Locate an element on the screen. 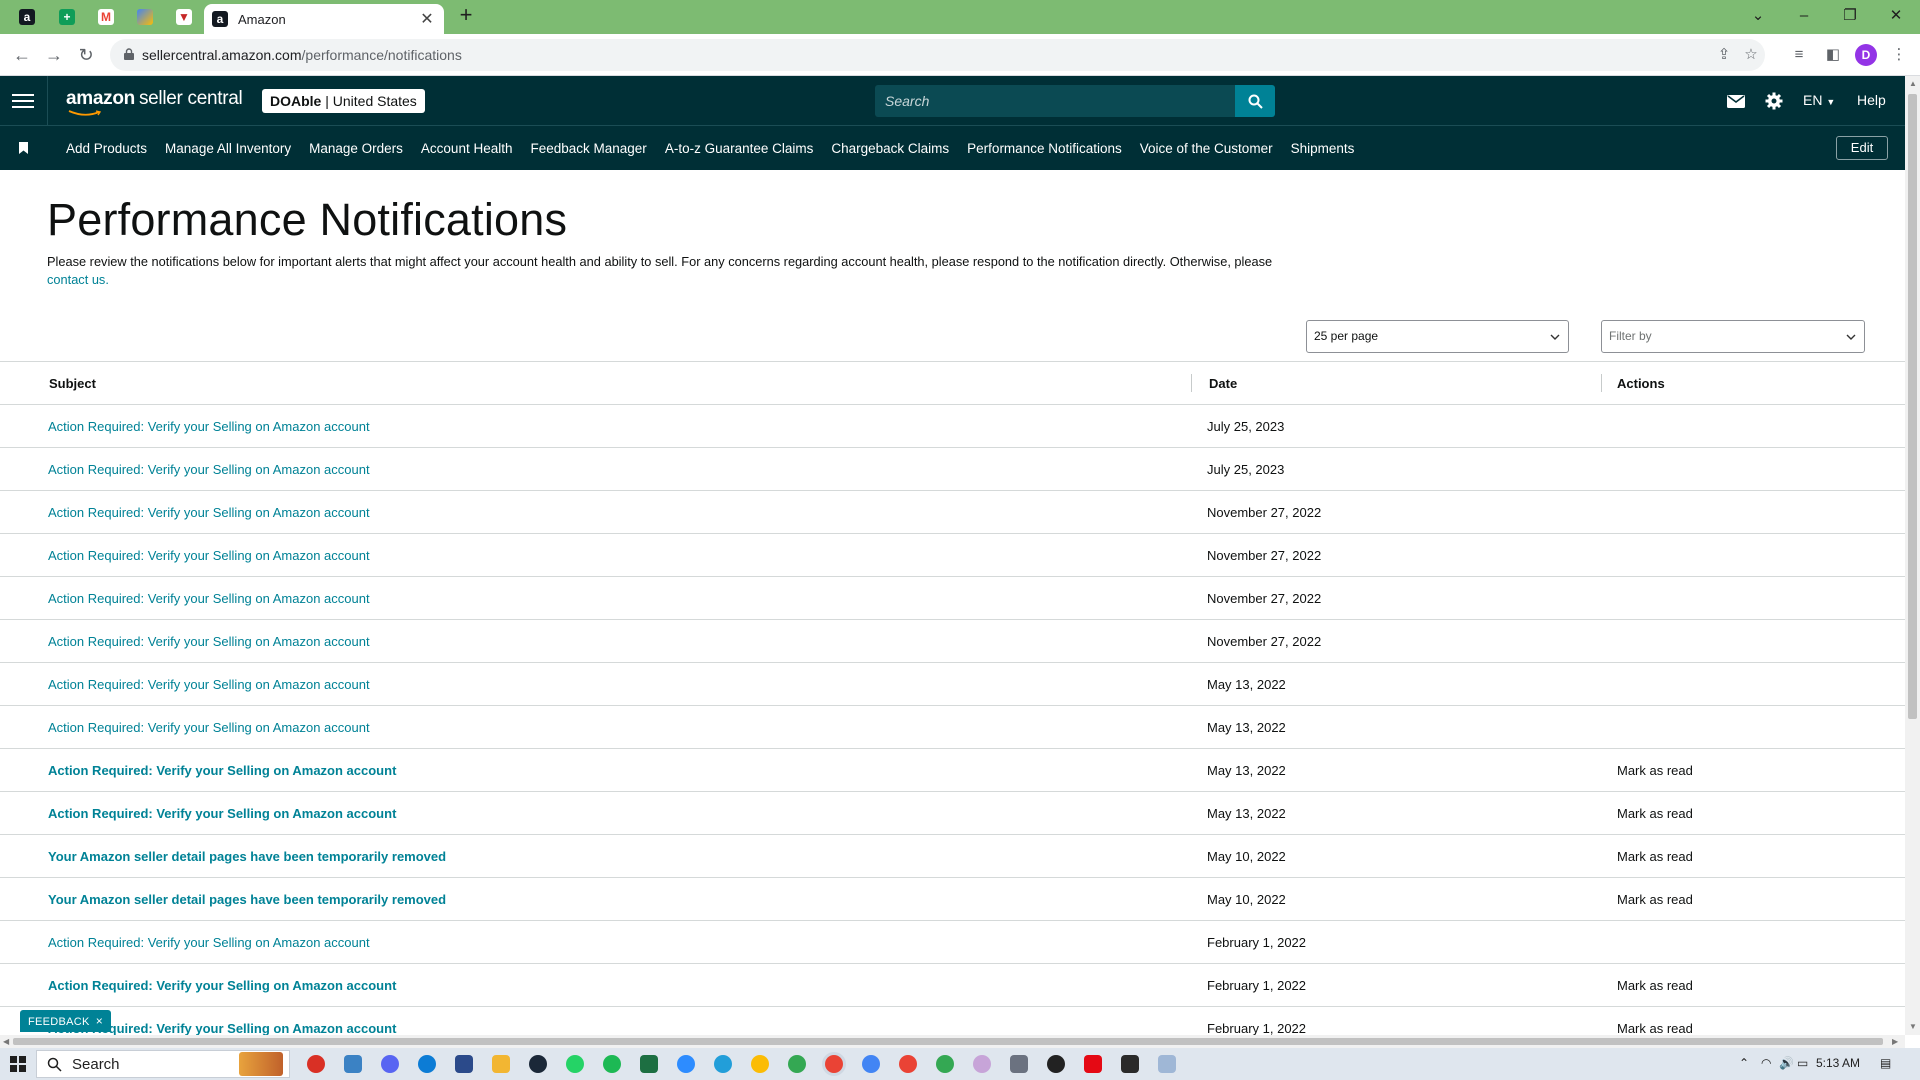 The image size is (1920, 1080). search-field is located at coordinates (1055, 101).